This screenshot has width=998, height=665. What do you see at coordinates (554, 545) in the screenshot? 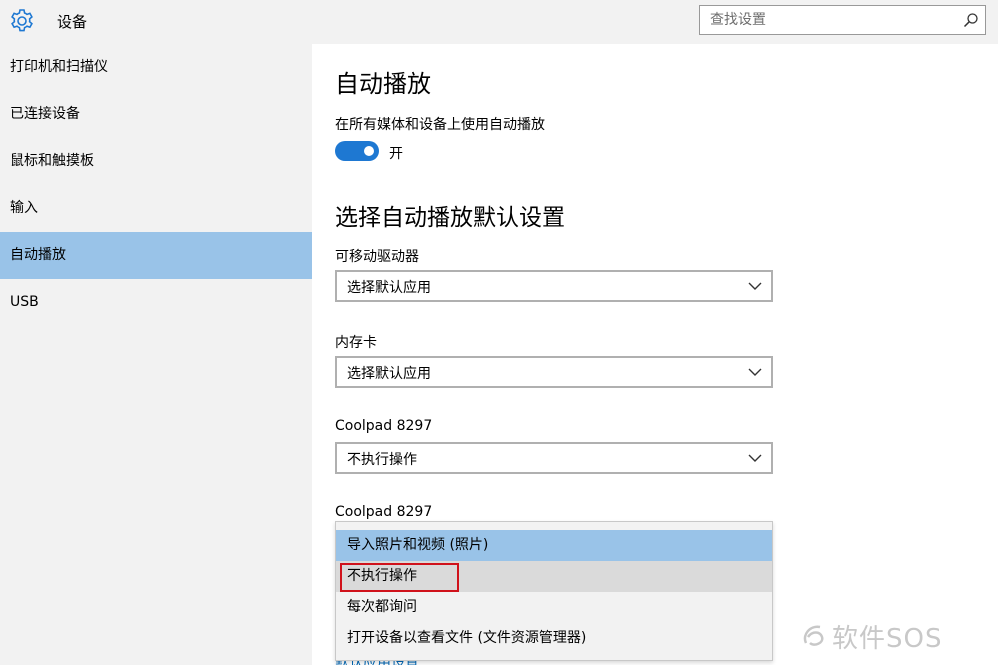
I see `dropdown-option-import-photos: 导入照片和视频 (照片)` at bounding box center [554, 545].